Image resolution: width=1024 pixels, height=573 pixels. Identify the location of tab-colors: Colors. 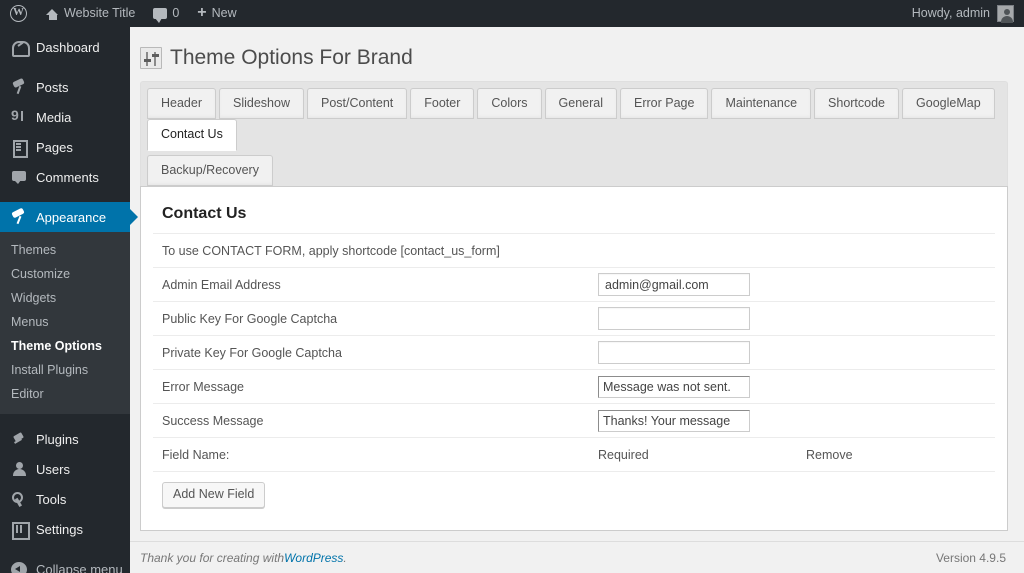
(509, 103).